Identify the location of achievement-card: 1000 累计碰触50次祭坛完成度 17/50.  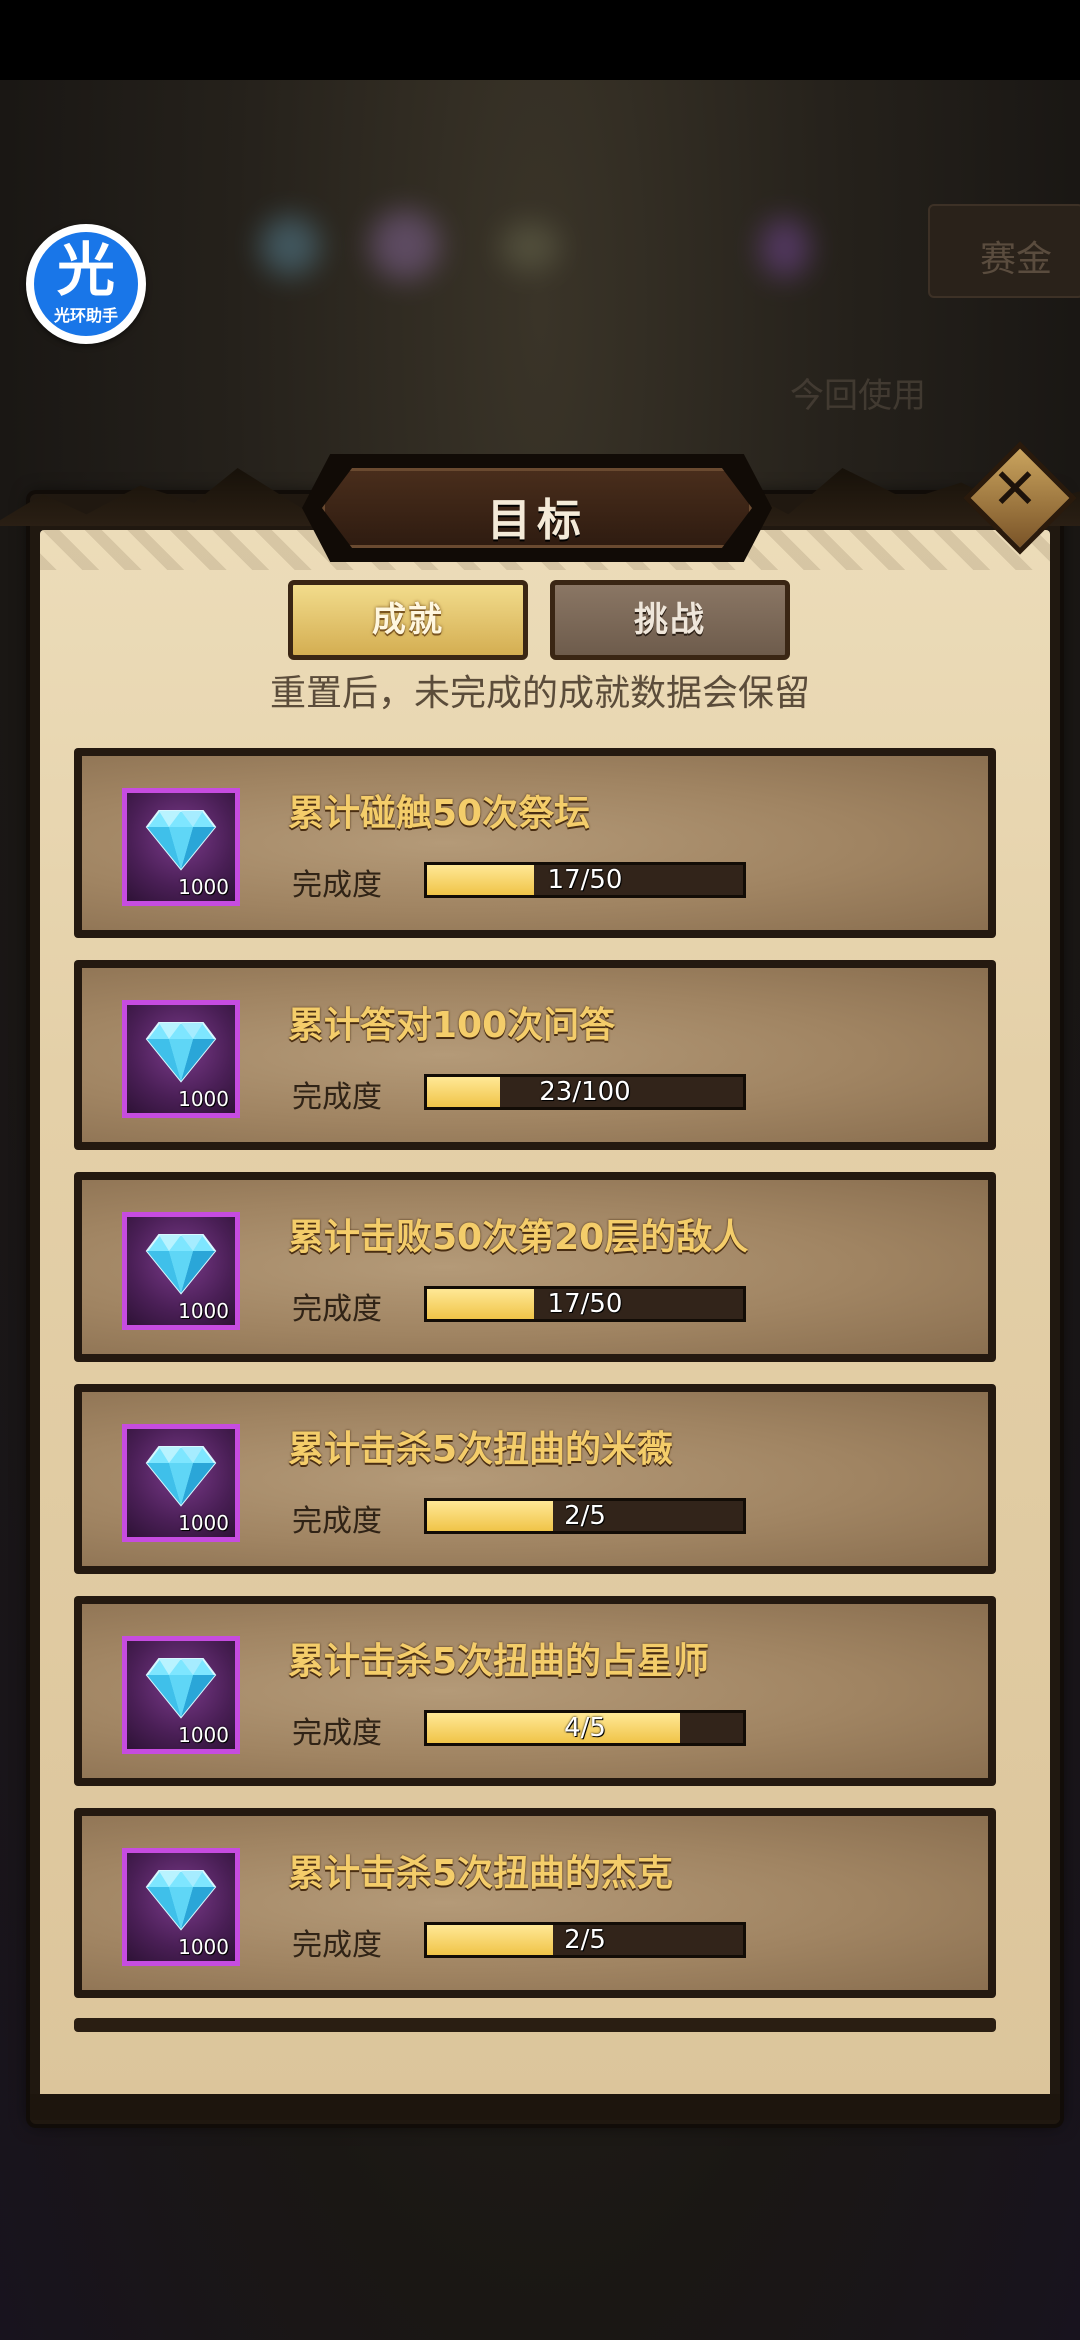
(535, 843).